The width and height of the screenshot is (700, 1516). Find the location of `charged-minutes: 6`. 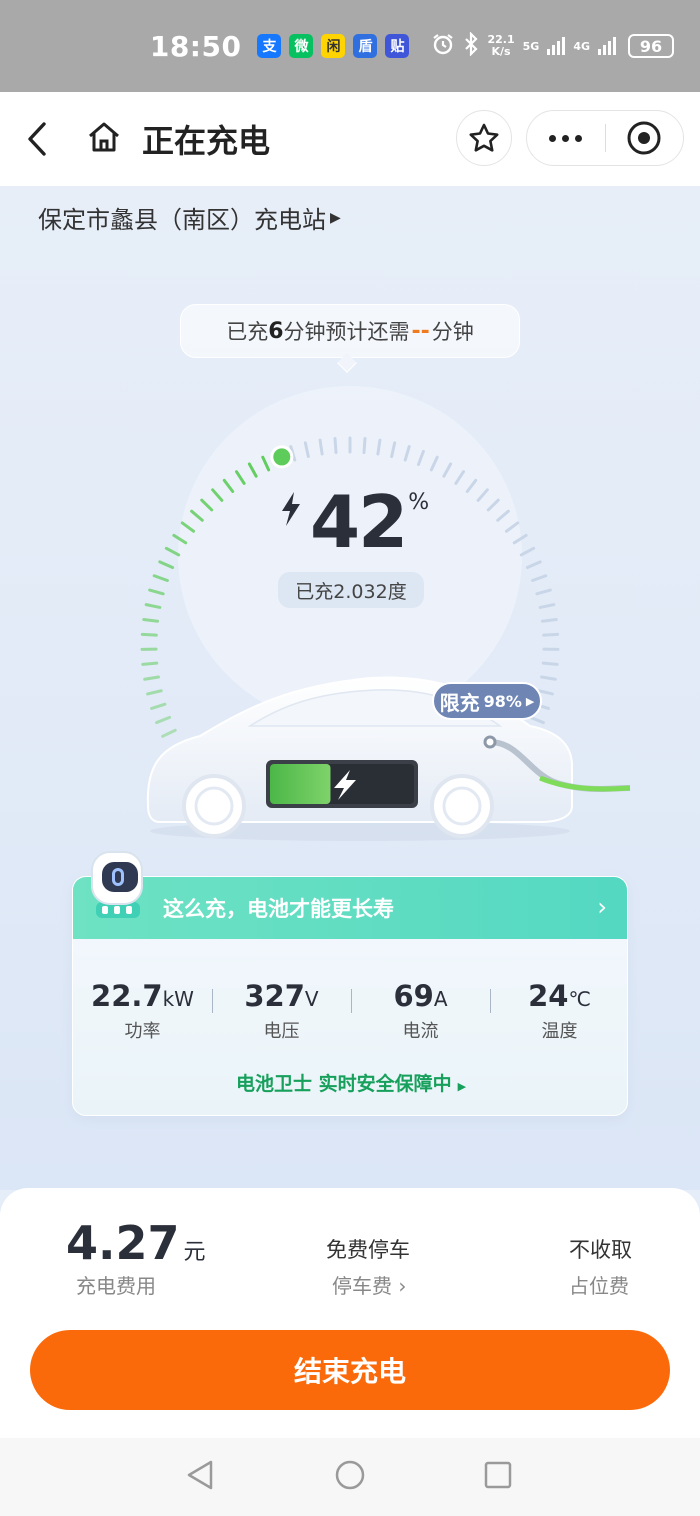

charged-minutes: 6 is located at coordinates (276, 331).